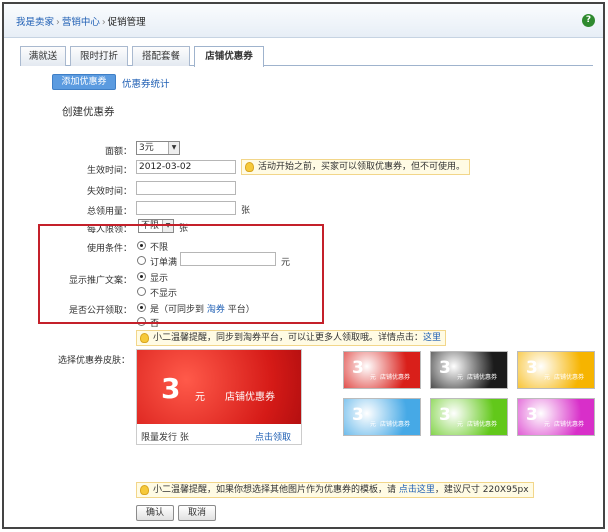  What do you see at coordinates (481, 490) in the screenshot?
I see `template-tip-suffix: ，建议尺寸 220X95px` at bounding box center [481, 490].